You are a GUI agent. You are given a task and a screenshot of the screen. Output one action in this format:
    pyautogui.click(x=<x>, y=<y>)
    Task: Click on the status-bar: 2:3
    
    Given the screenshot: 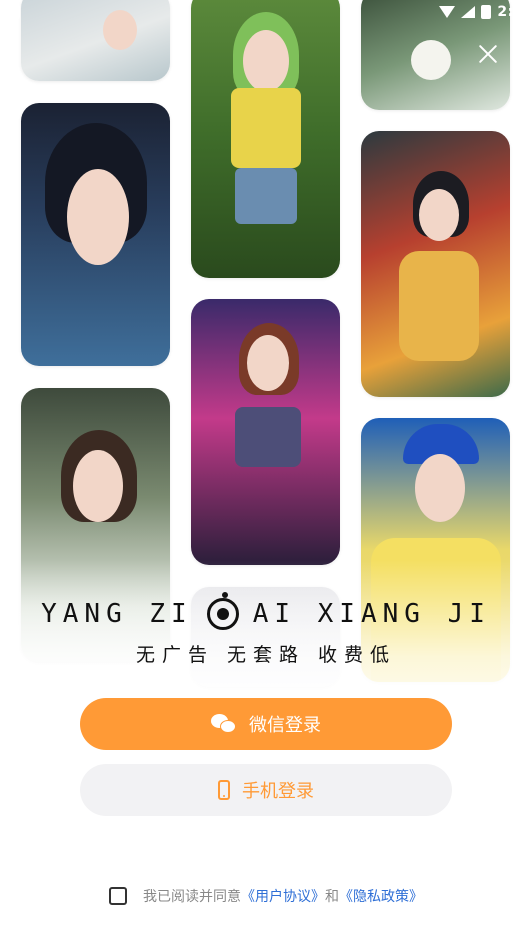 What is the action you would take?
    pyautogui.click(x=266, y=14)
    